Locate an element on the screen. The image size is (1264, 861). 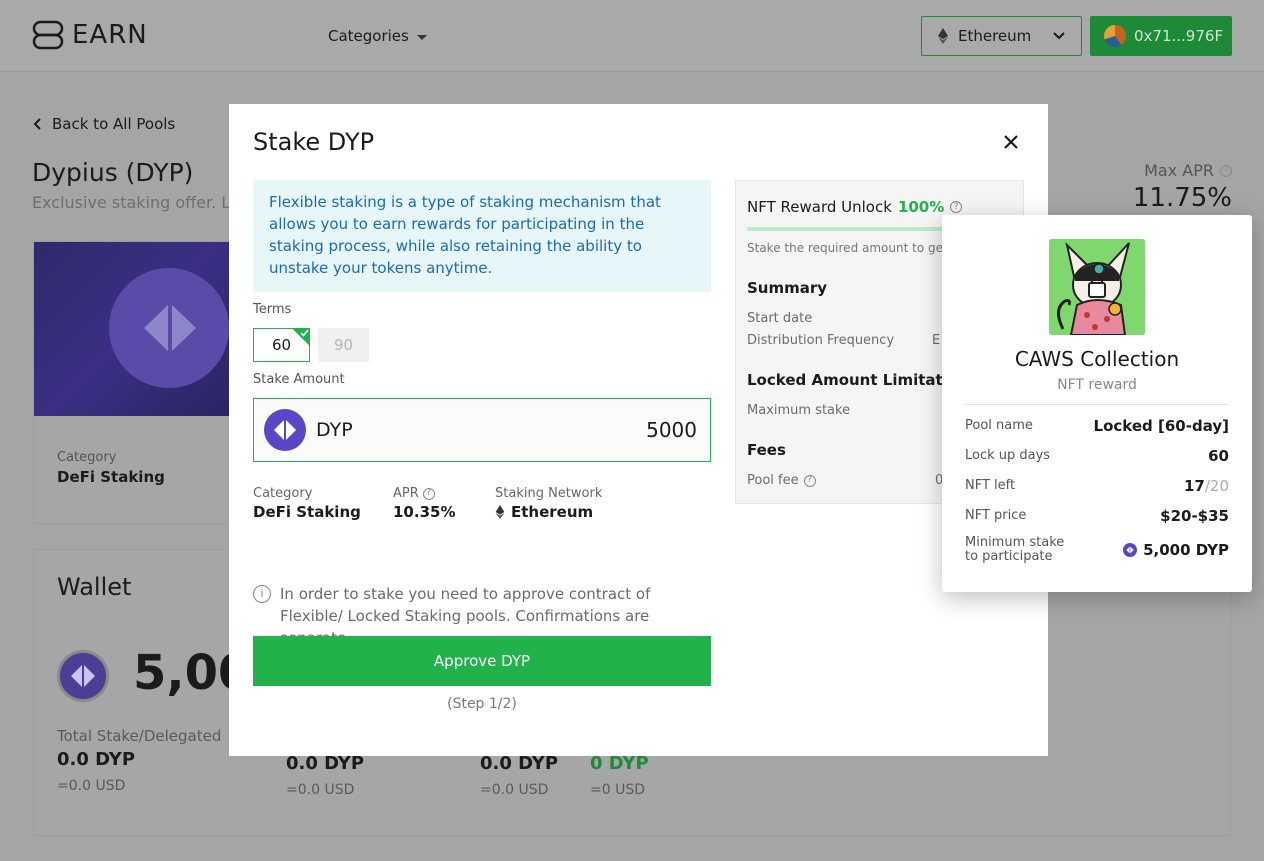
meta-category: Category DeFi Staking is located at coordinates (307, 503).